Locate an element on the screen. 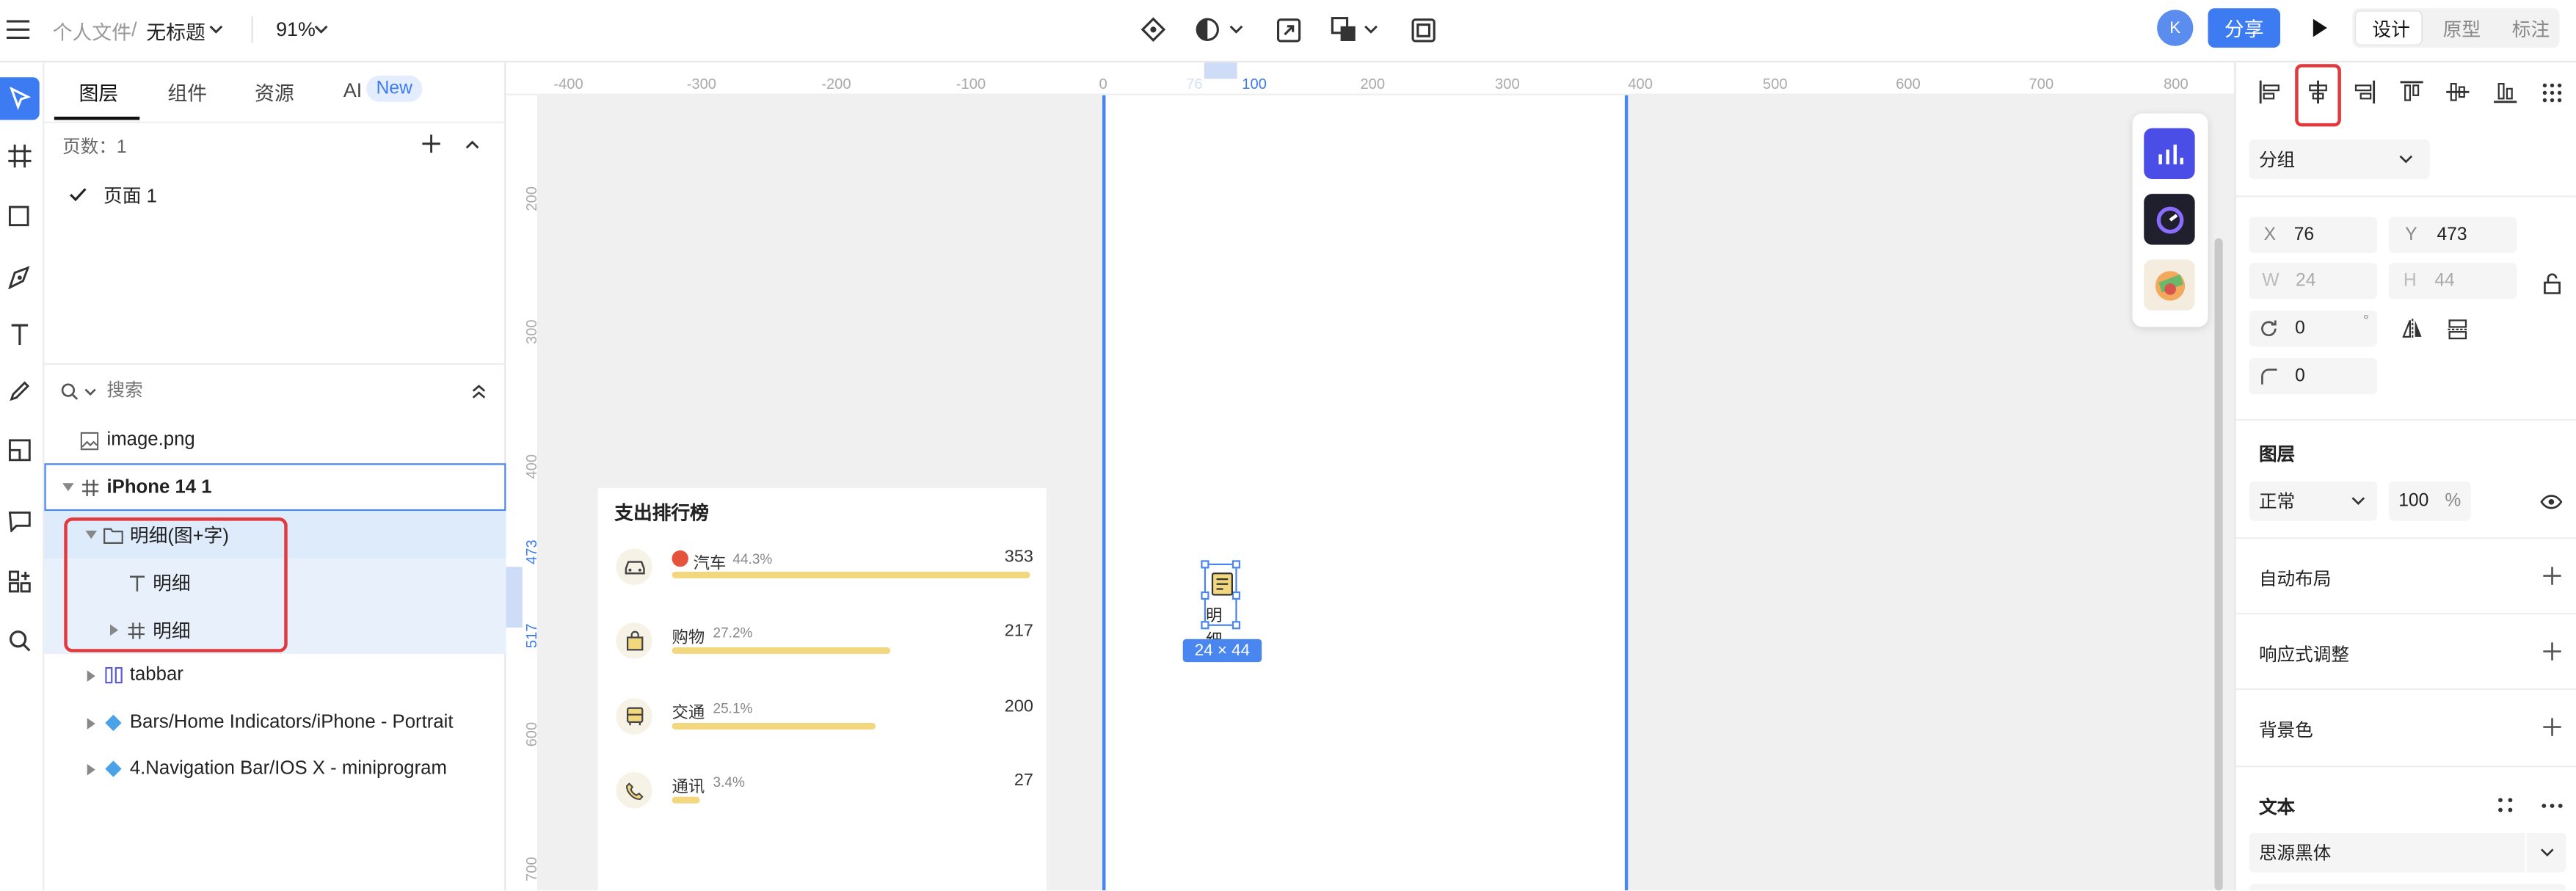 This screenshot has width=2576, height=891. boolean-icon is located at coordinates (1344, 29).